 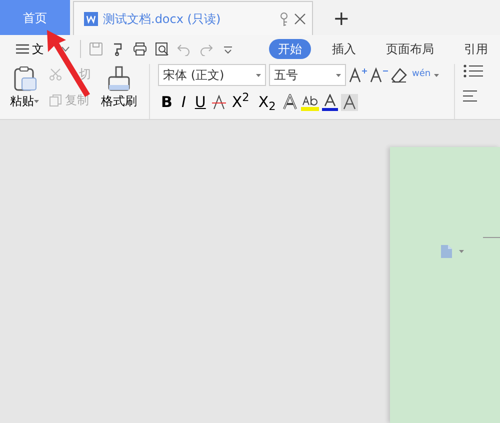 What do you see at coordinates (290, 102) in the screenshot?
I see `text-effects-icon` at bounding box center [290, 102].